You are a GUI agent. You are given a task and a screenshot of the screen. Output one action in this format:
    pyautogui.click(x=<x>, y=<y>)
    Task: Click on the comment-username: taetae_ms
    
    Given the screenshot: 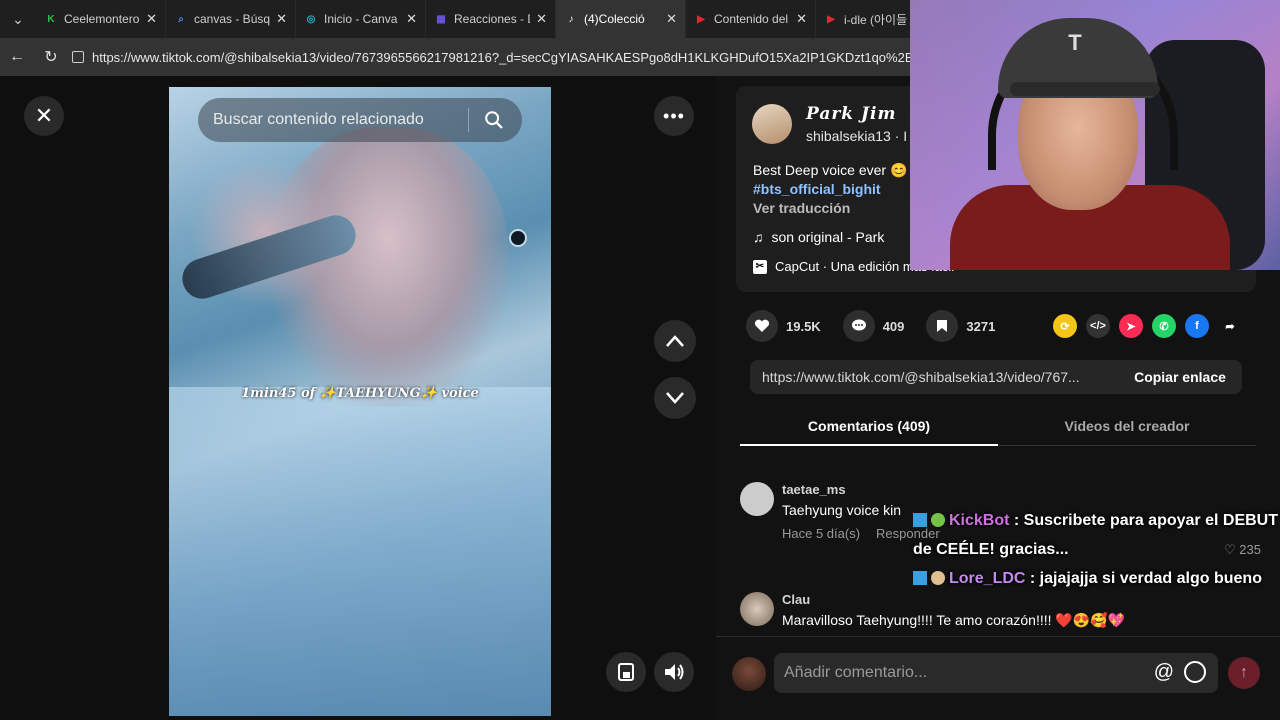 What is the action you would take?
    pyautogui.click(x=814, y=489)
    